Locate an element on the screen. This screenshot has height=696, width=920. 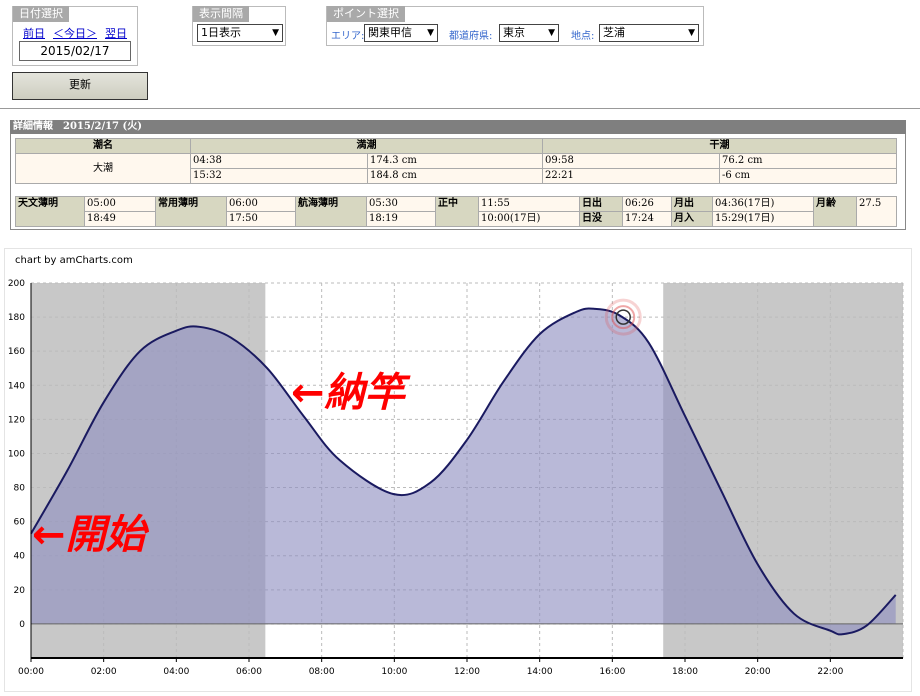
moonrise-value: 04:36(17日) is located at coordinates (763, 204).